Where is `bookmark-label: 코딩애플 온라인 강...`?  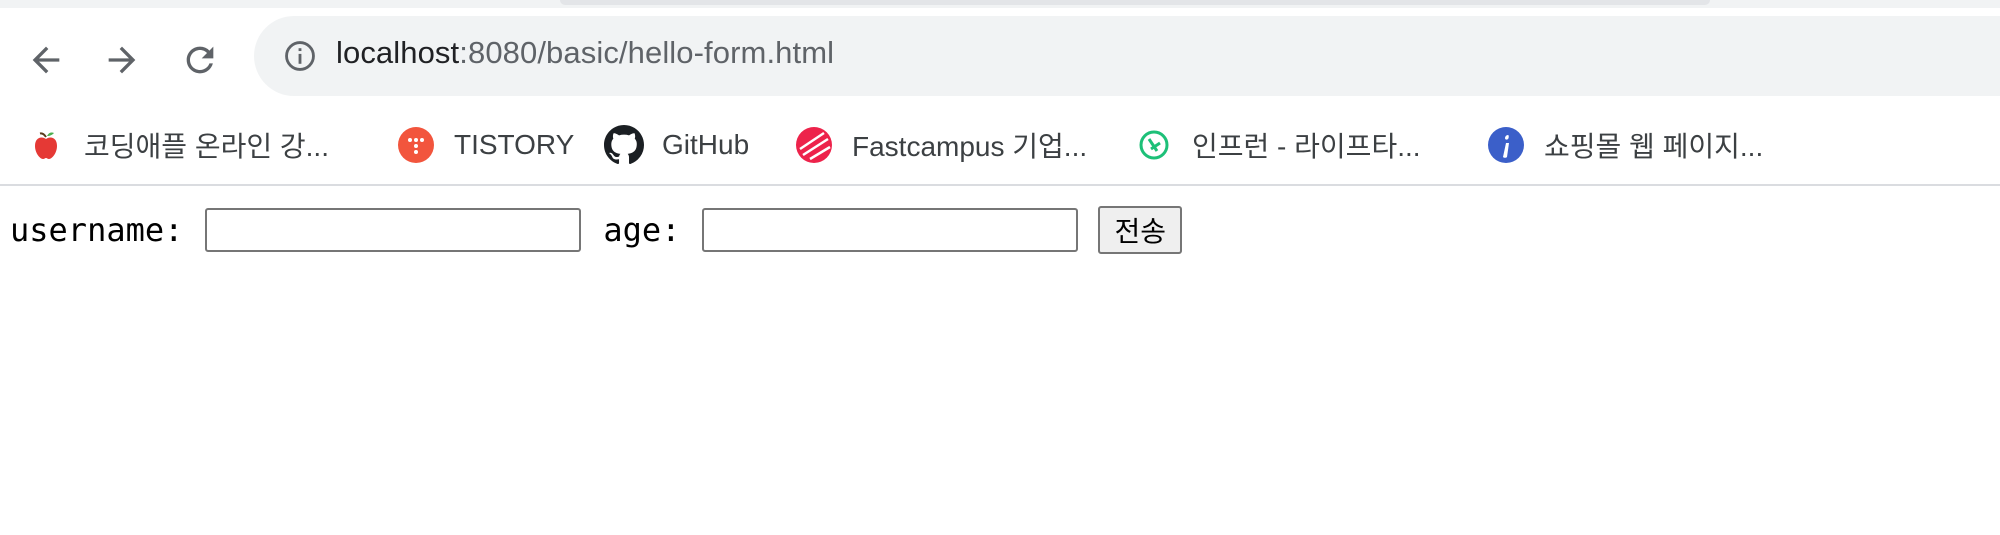 bookmark-label: 코딩애플 온라인 강... is located at coordinates (206, 146).